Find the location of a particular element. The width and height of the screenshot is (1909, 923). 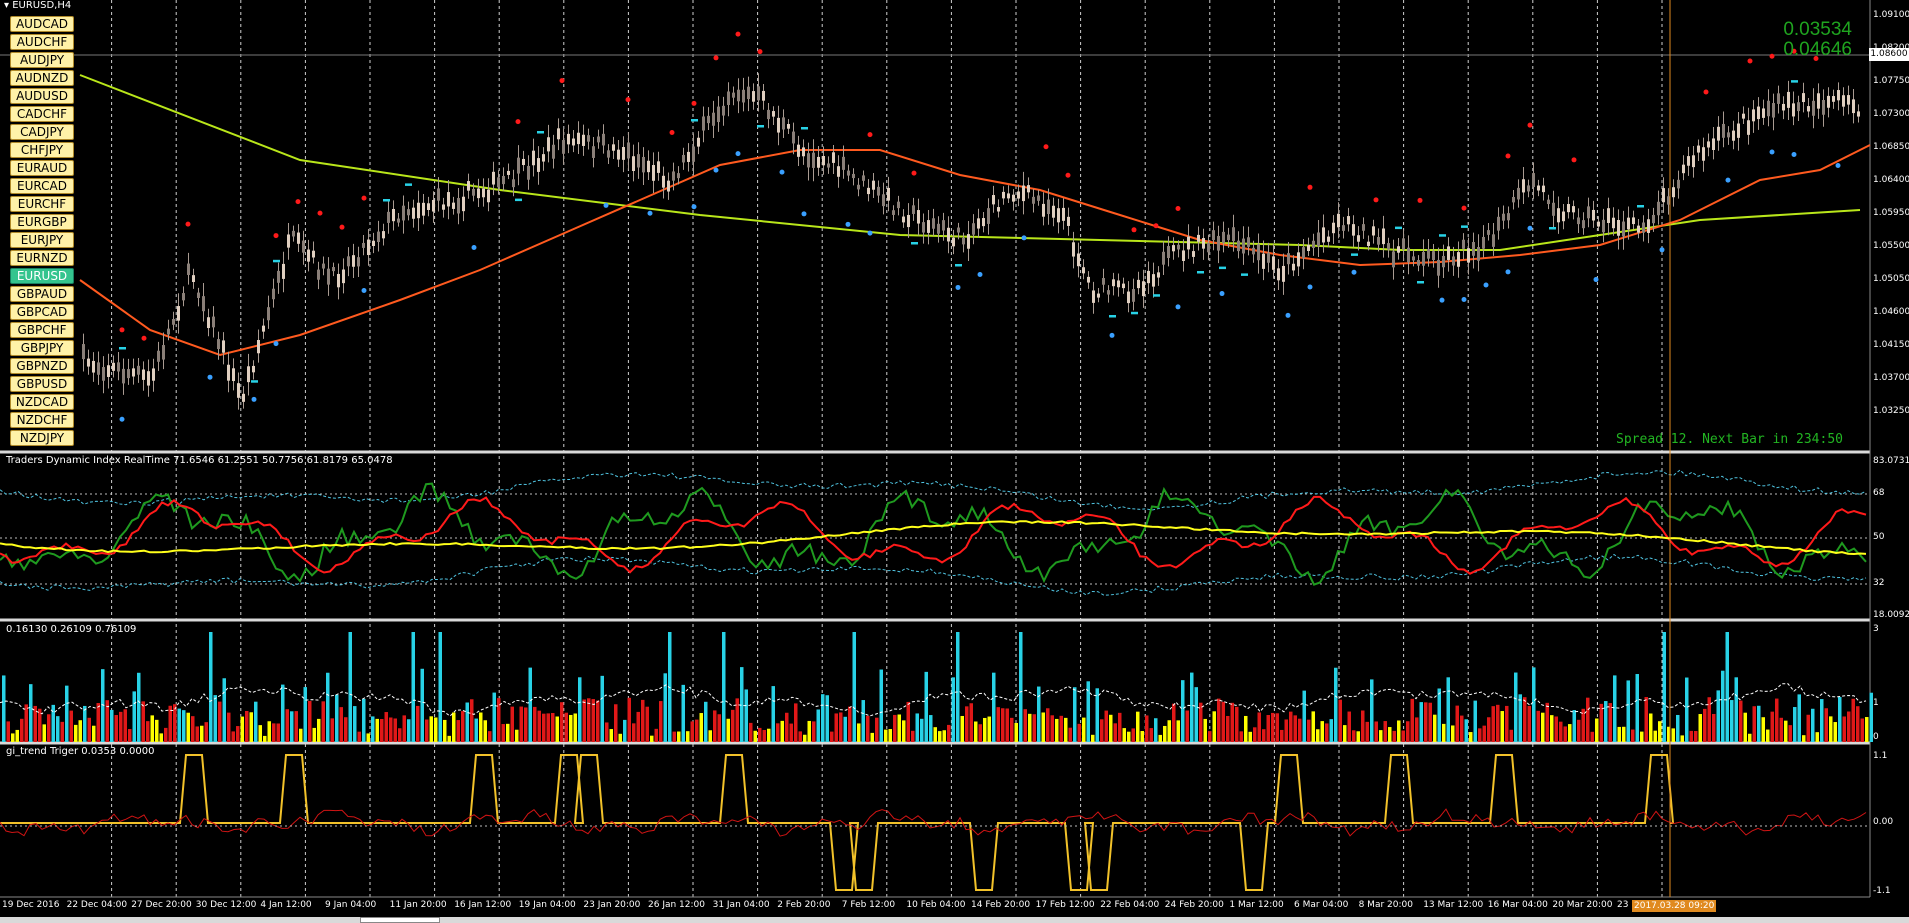

symbol-button-gbpusd: GBPUSD is located at coordinates (42, 384).